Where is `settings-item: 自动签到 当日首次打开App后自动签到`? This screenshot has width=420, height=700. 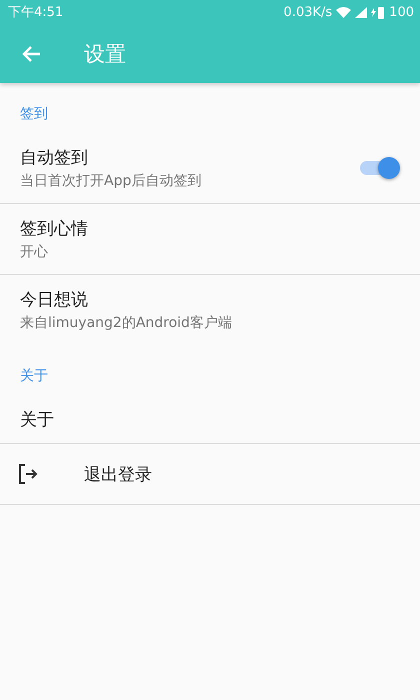
settings-item: 自动签到 当日首次打开App后自动签到 is located at coordinates (210, 168).